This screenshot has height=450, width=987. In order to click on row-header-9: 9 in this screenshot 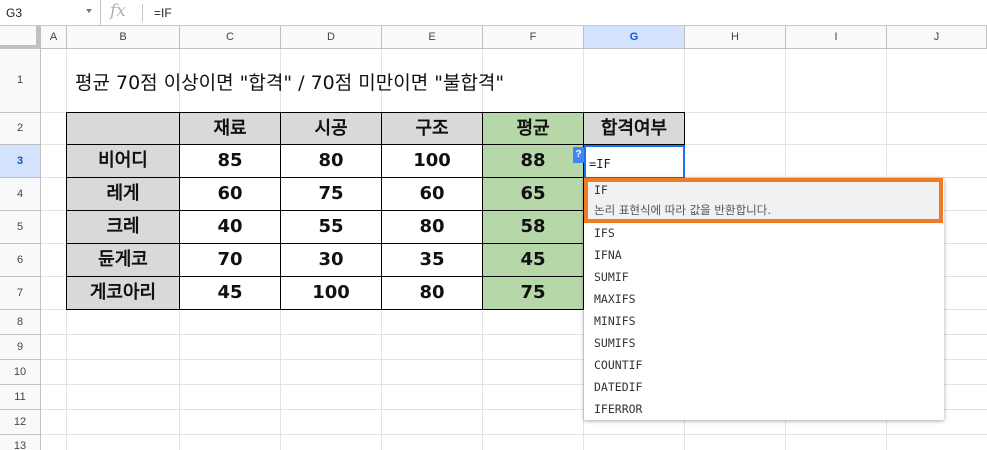, I will do `click(20, 347)`.